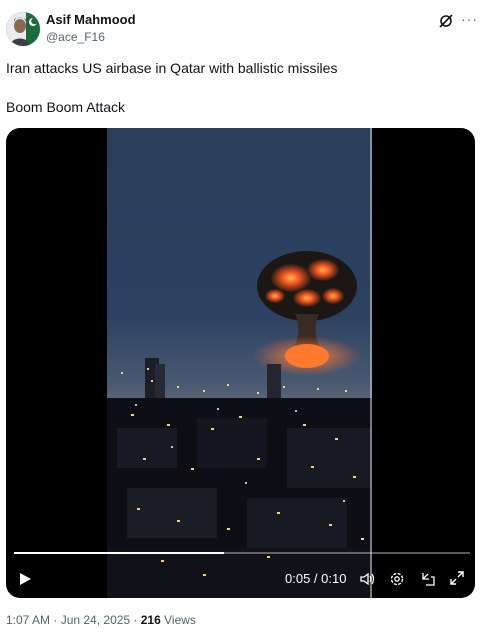  I want to click on avatar, so click(23, 29).